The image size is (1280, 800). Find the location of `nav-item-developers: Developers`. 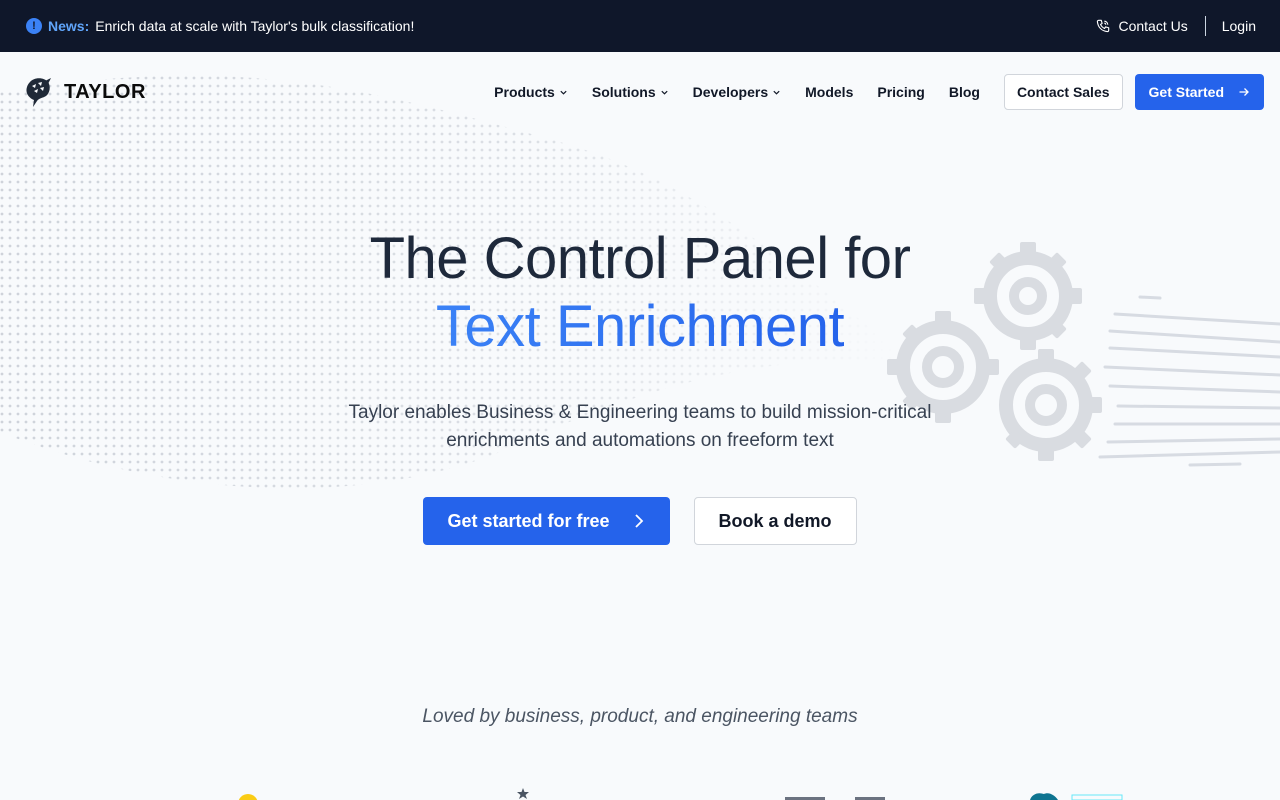

nav-item-developers: Developers is located at coordinates (737, 92).